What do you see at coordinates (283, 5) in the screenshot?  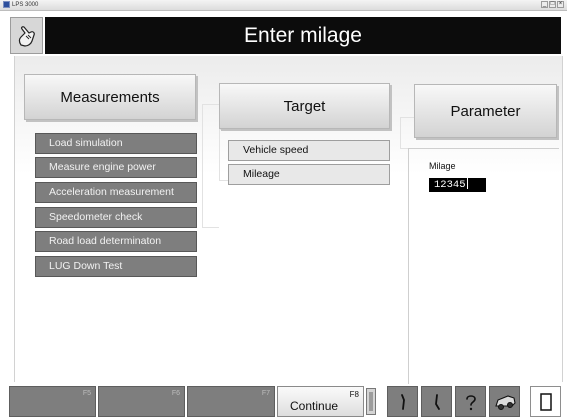 I see `window-titlebar: LPS 3000 _ □ ×` at bounding box center [283, 5].